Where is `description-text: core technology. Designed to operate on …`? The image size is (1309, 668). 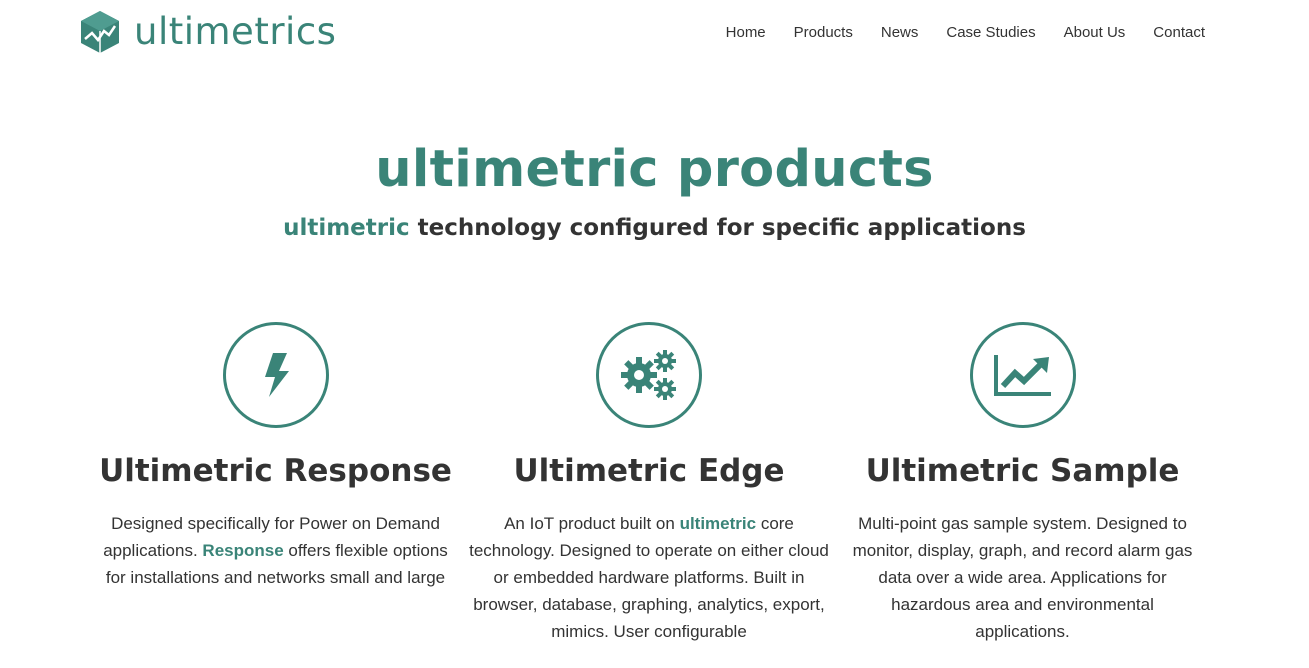
description-text: core technology. Designed to operate on … is located at coordinates (649, 577).